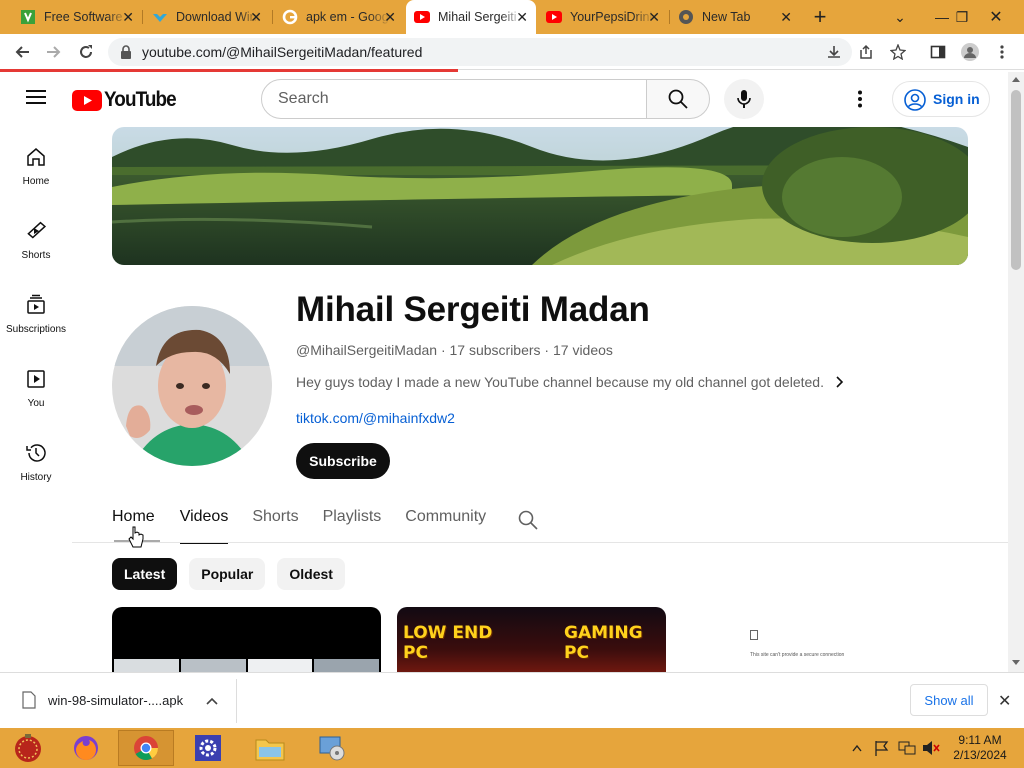  I want to click on chrome-icon, so click(686, 17).